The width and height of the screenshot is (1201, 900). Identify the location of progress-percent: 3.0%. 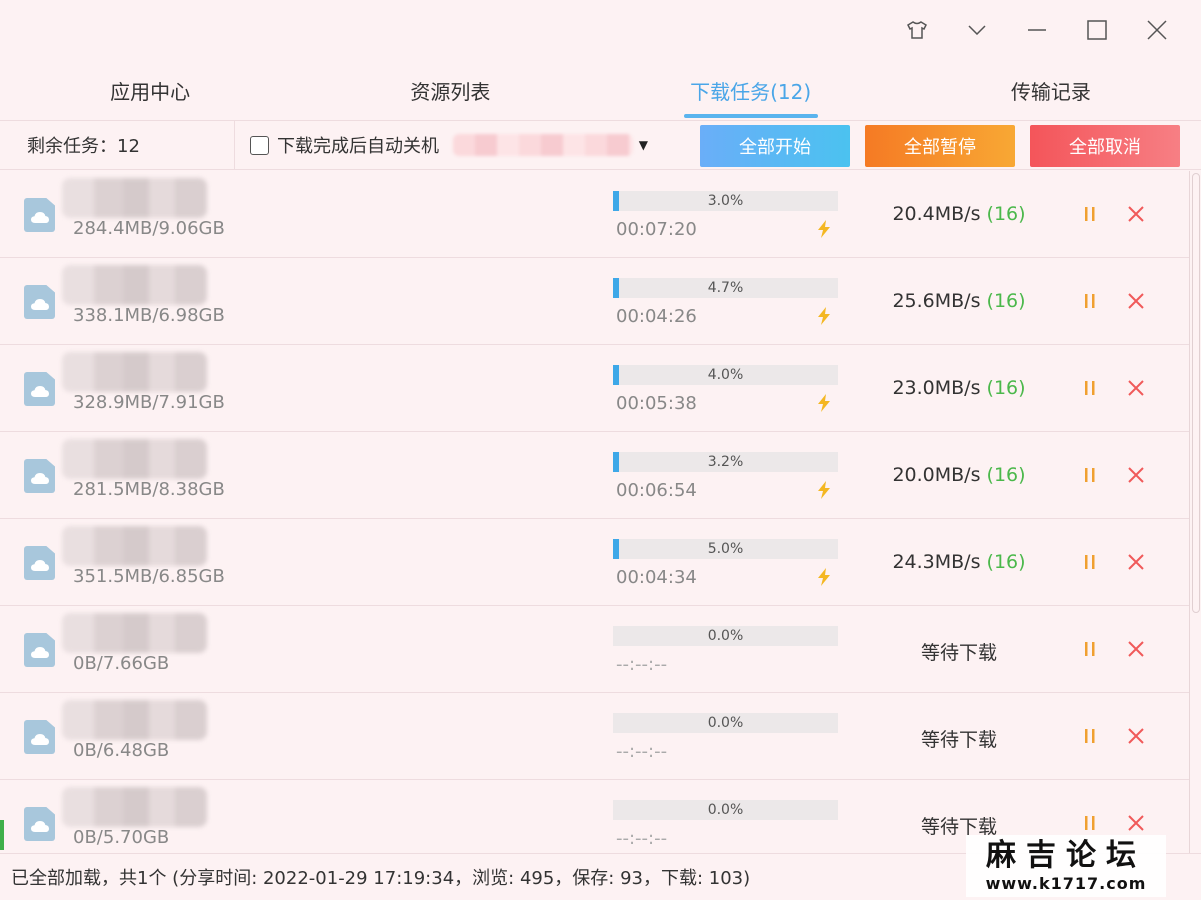
(725, 201).